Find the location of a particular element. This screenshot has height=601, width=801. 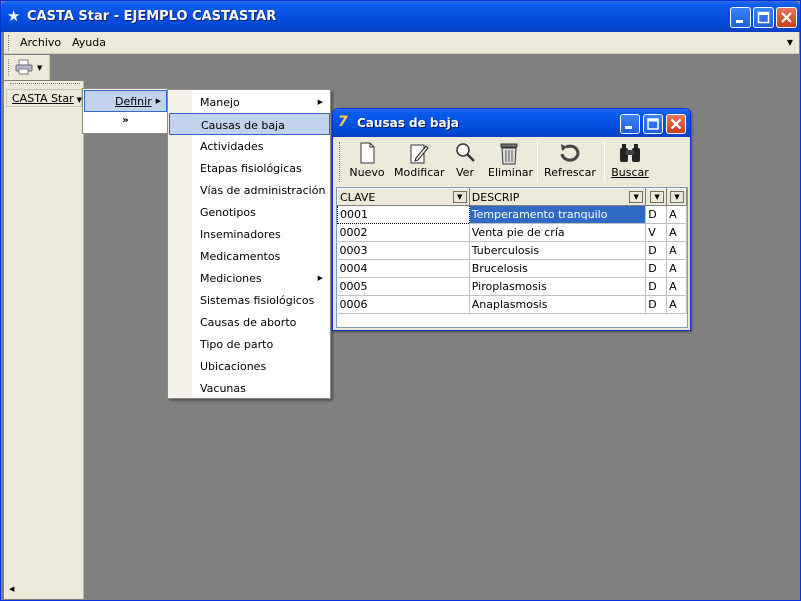

cell-descrip: Temperamento tranquilo is located at coordinates (558, 214).